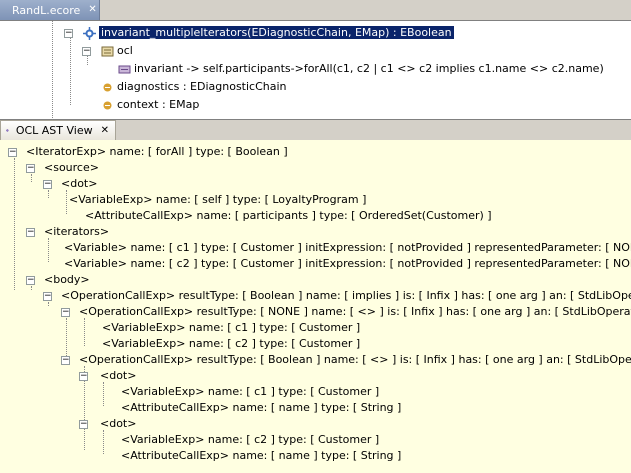 The height and width of the screenshot is (473, 631). I want to click on tree-item-context: context : EMap, so click(150, 105).